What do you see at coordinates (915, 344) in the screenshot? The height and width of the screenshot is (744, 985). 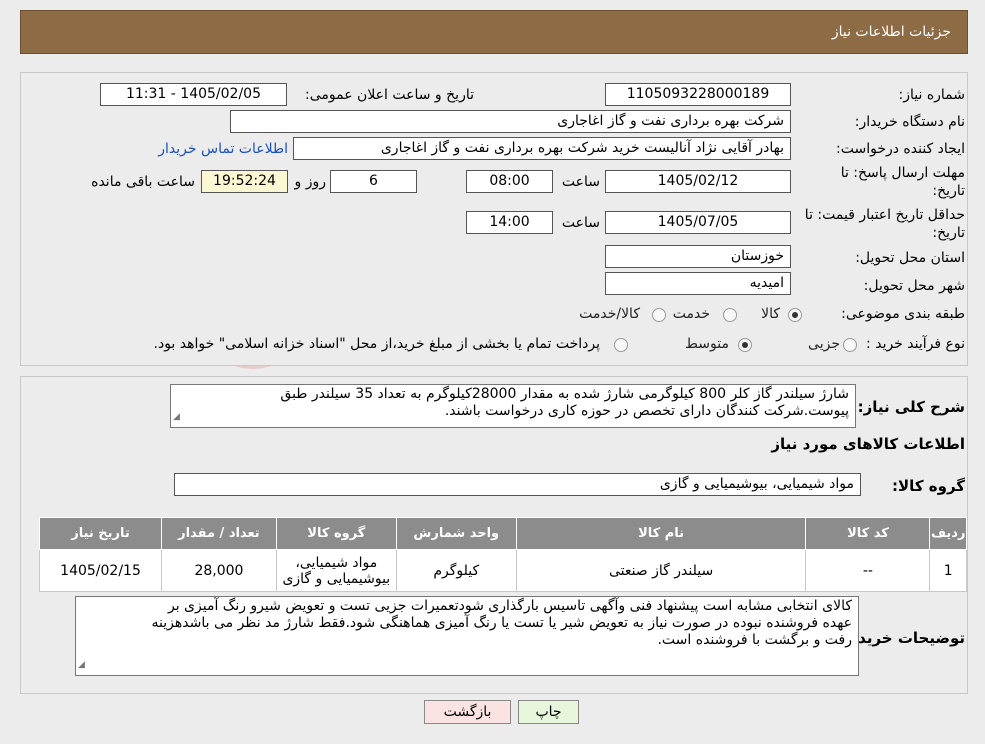 I see `process-label: نوع فرآیند خرید :` at bounding box center [915, 344].